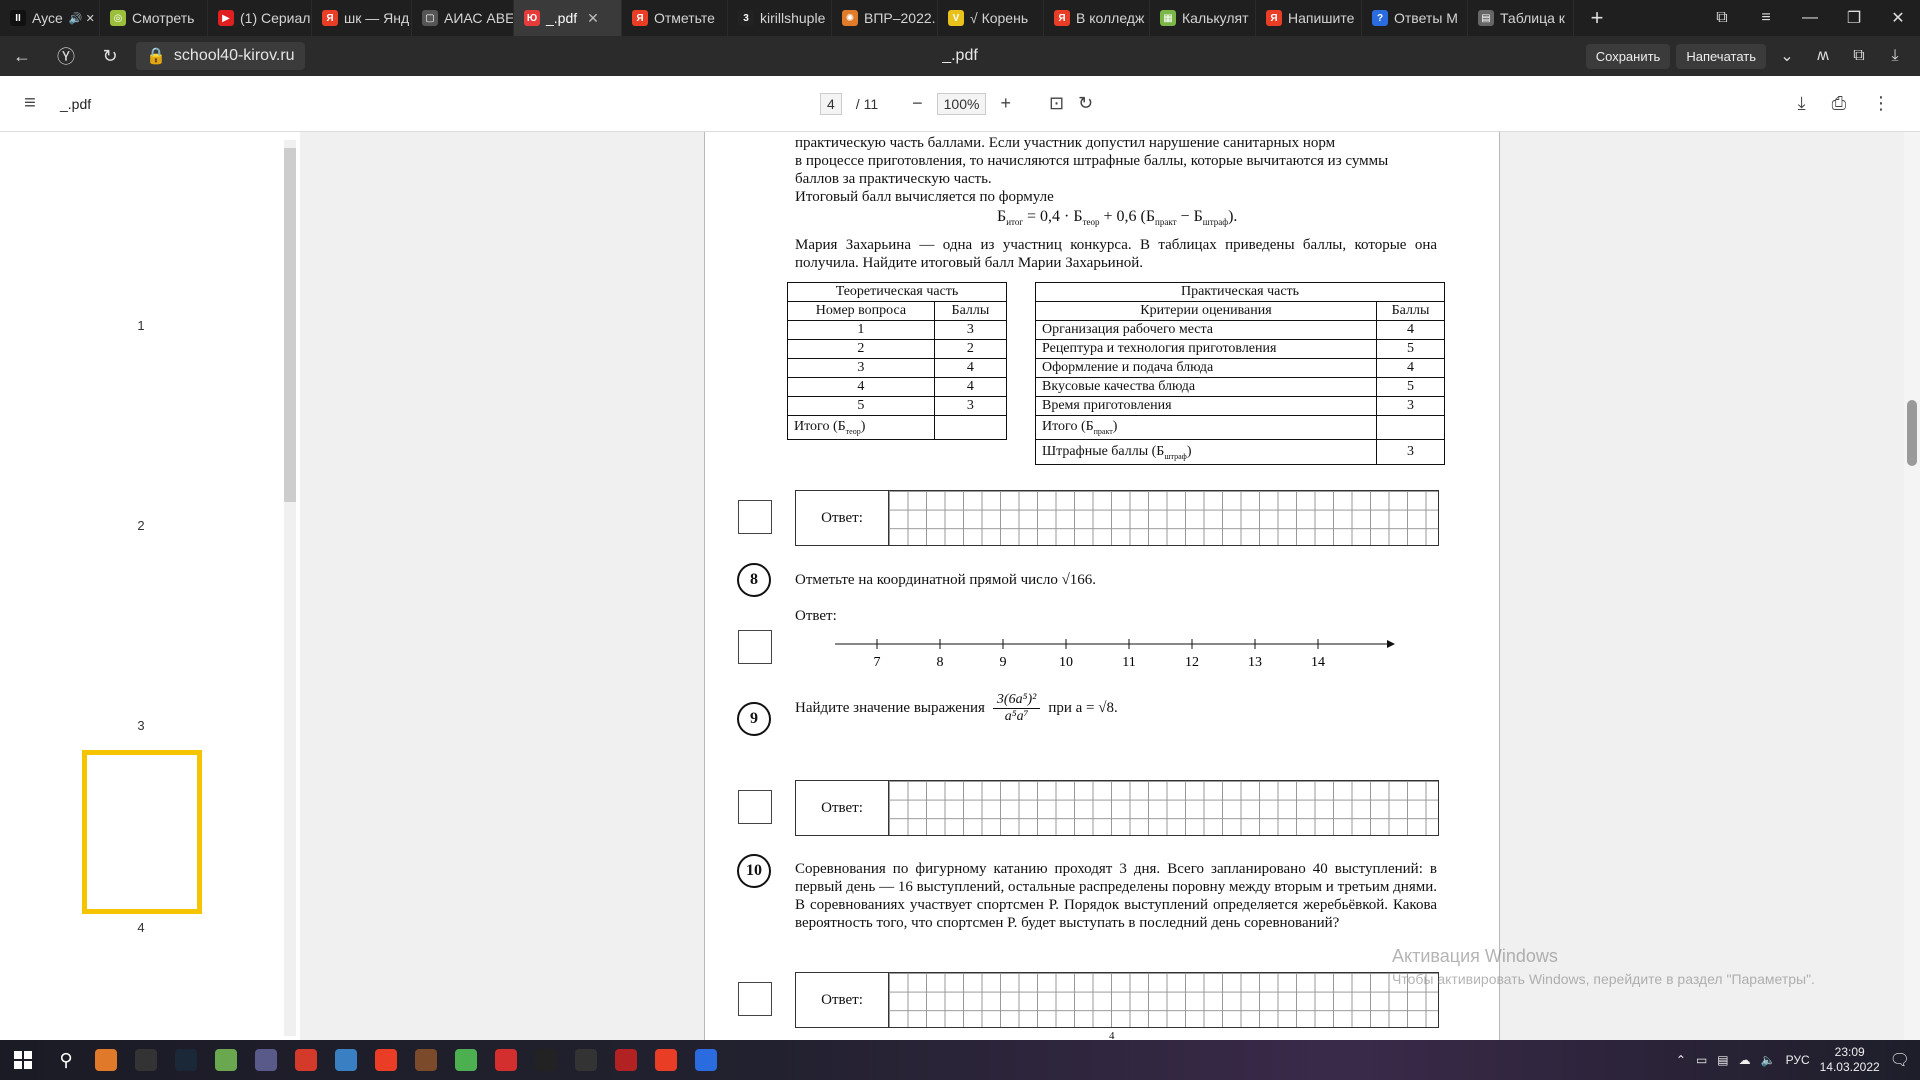  I want to click on task-number-10: 10, so click(754, 871).